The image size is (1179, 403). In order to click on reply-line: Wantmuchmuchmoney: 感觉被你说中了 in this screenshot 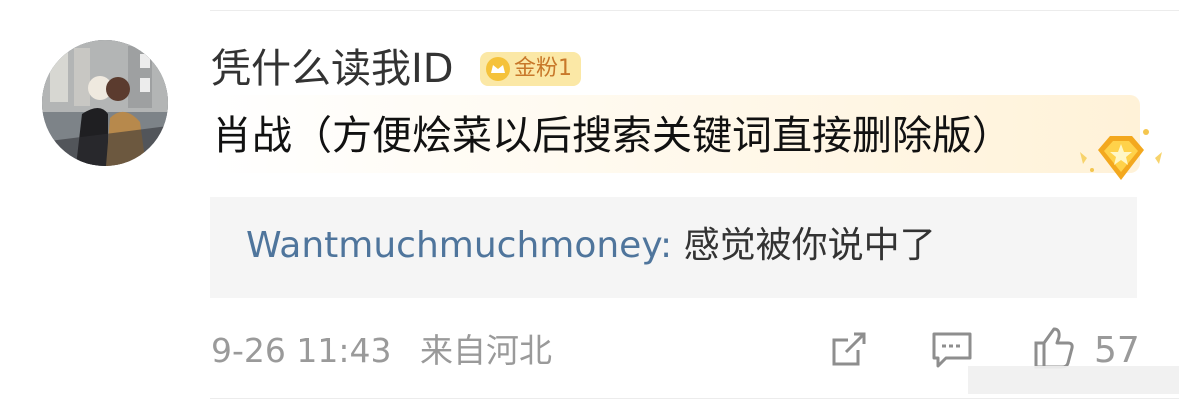, I will do `click(591, 246)`.